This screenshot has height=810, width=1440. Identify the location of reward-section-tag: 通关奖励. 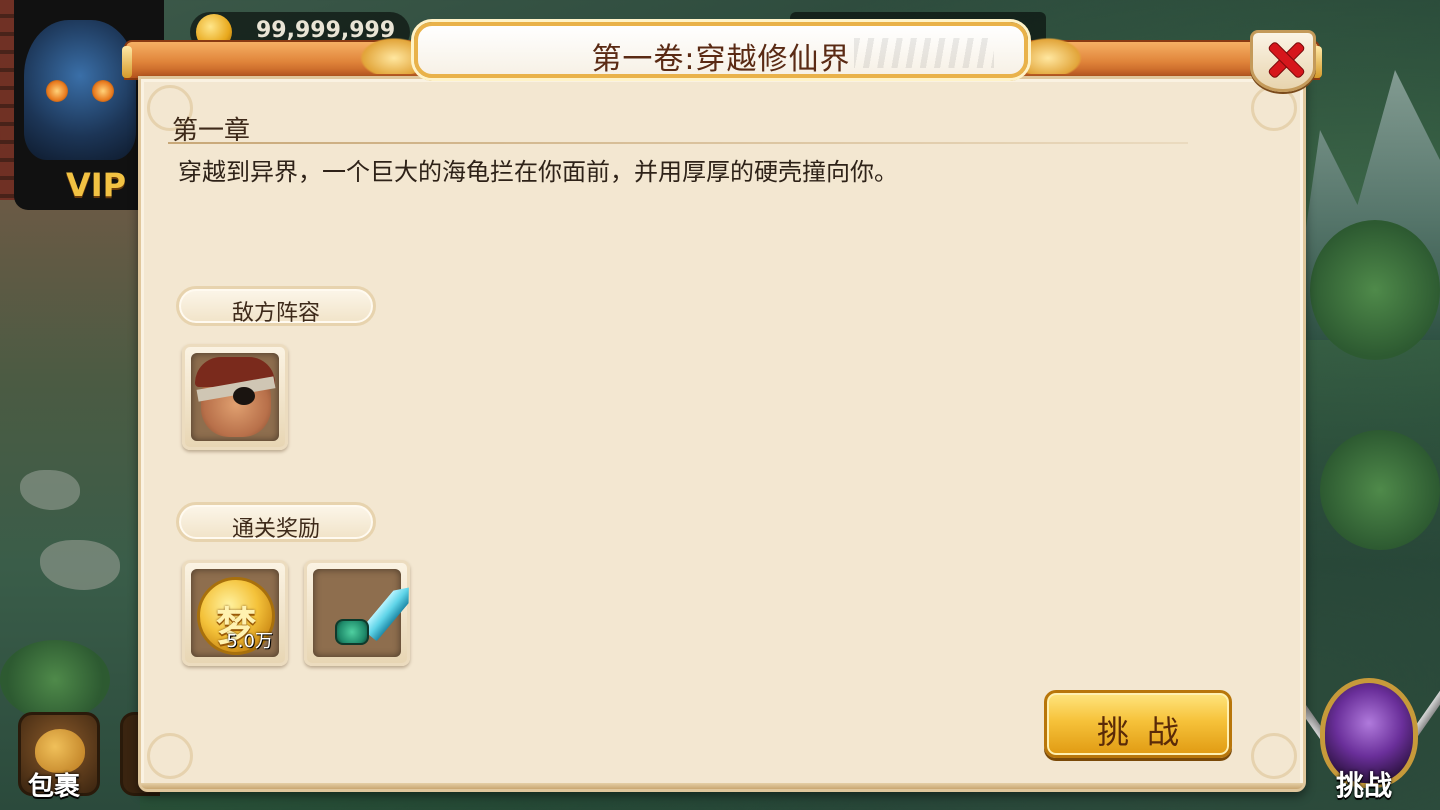
(276, 522).